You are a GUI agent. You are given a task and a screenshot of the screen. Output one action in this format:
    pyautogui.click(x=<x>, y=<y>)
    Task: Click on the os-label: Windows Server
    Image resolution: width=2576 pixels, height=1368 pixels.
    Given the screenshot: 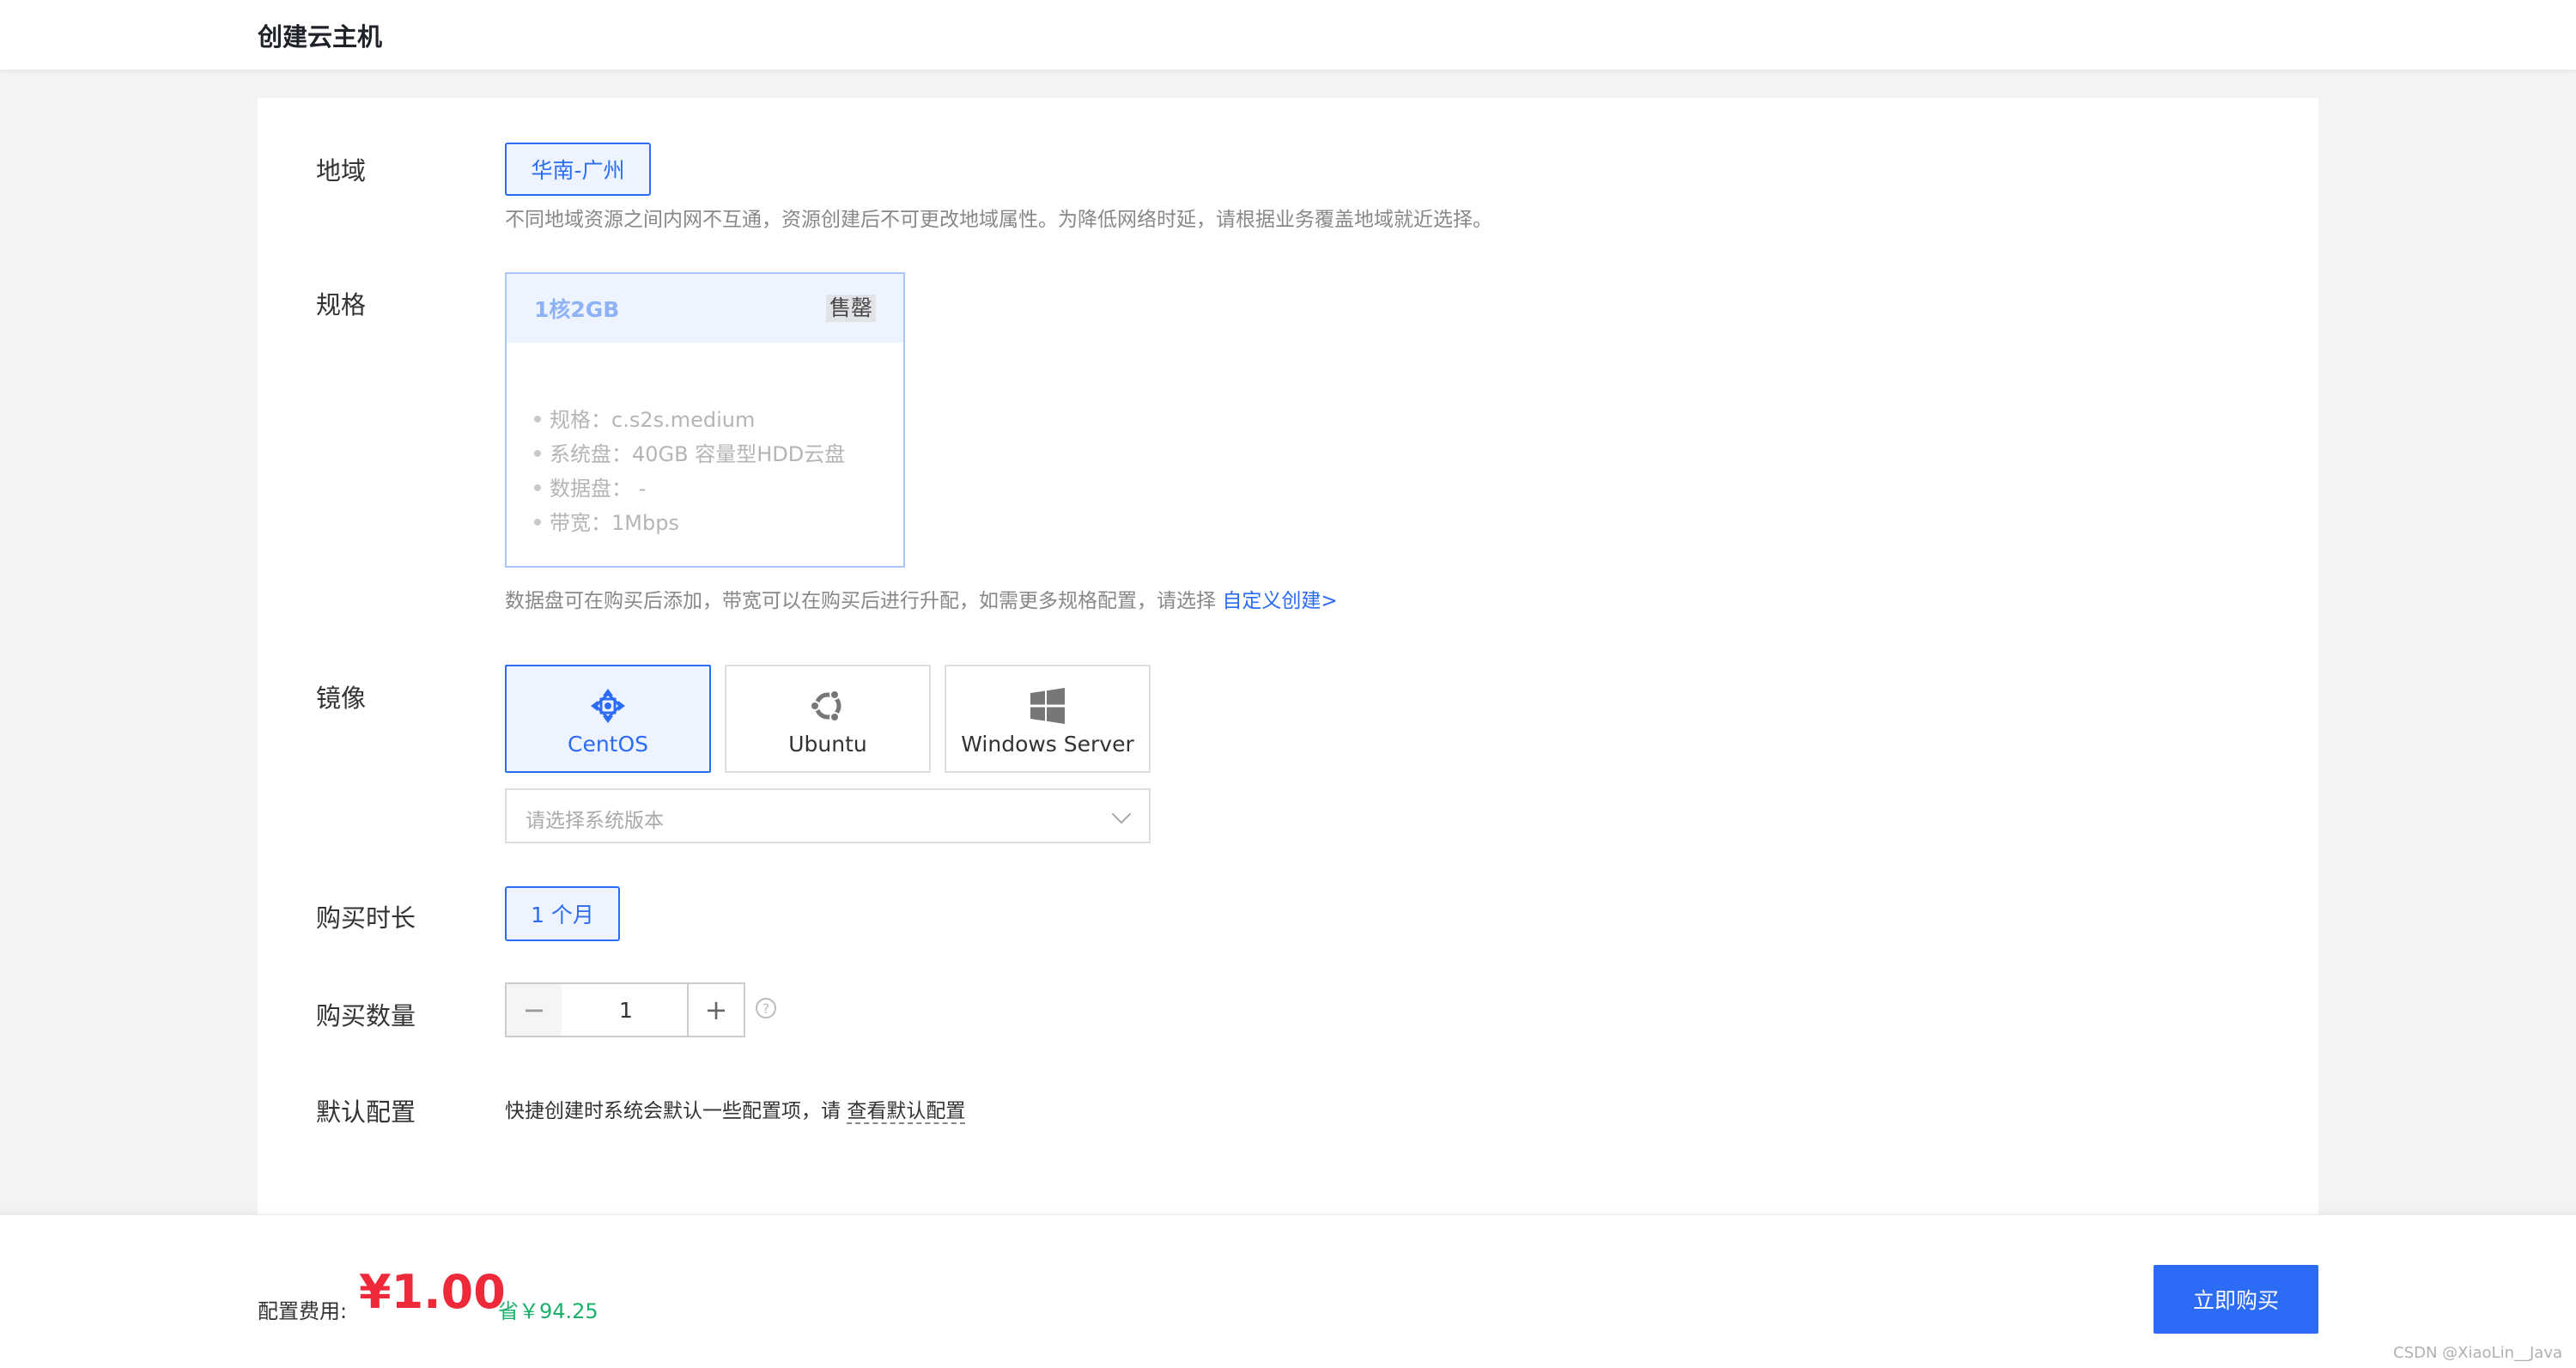 What is the action you would take?
    pyautogui.click(x=1047, y=744)
    